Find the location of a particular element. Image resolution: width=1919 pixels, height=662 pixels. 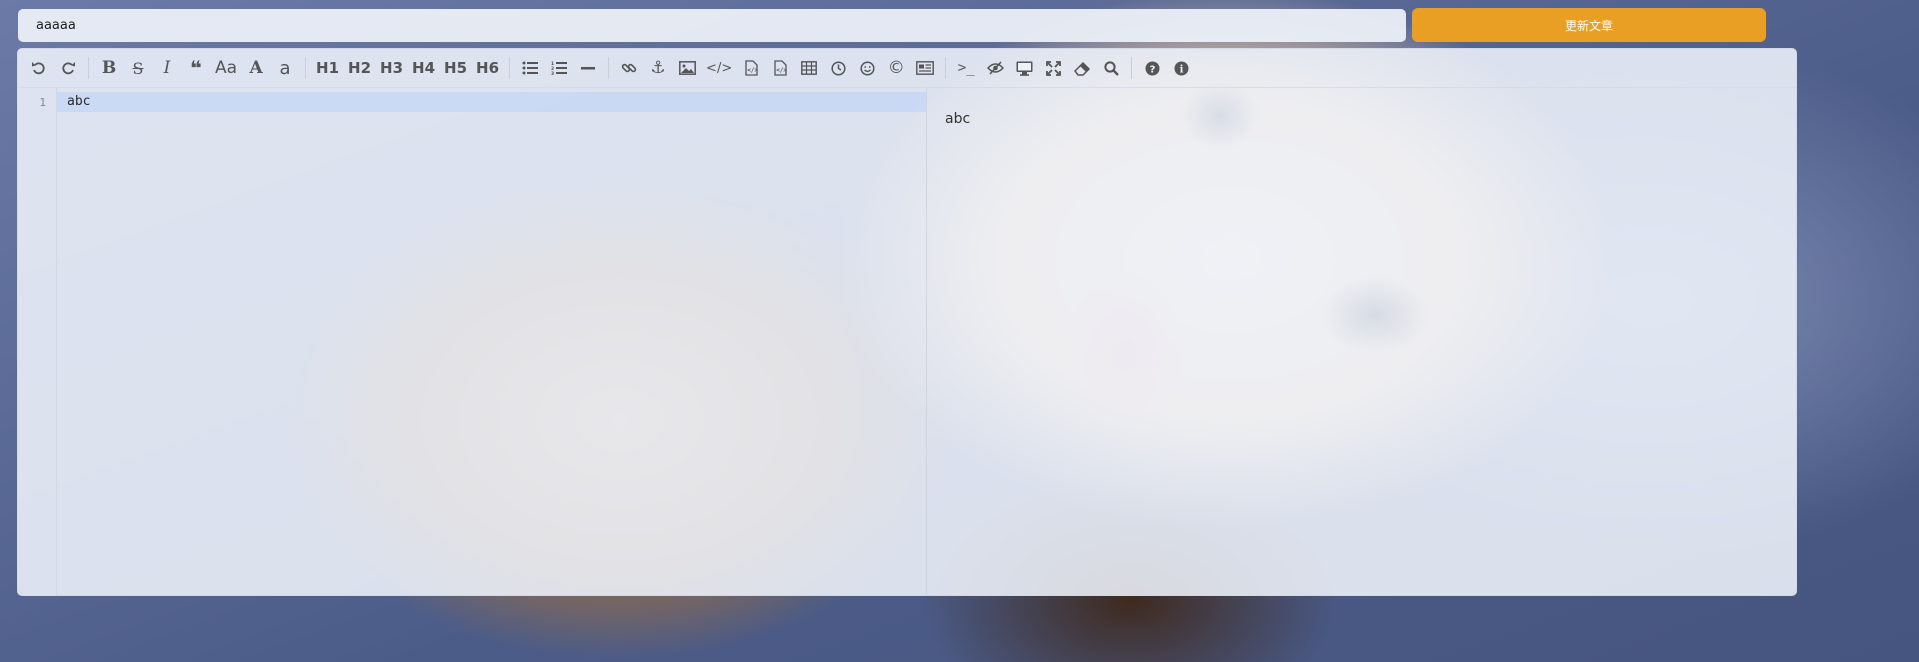

svg-text: i is located at coordinates (1181, 69).